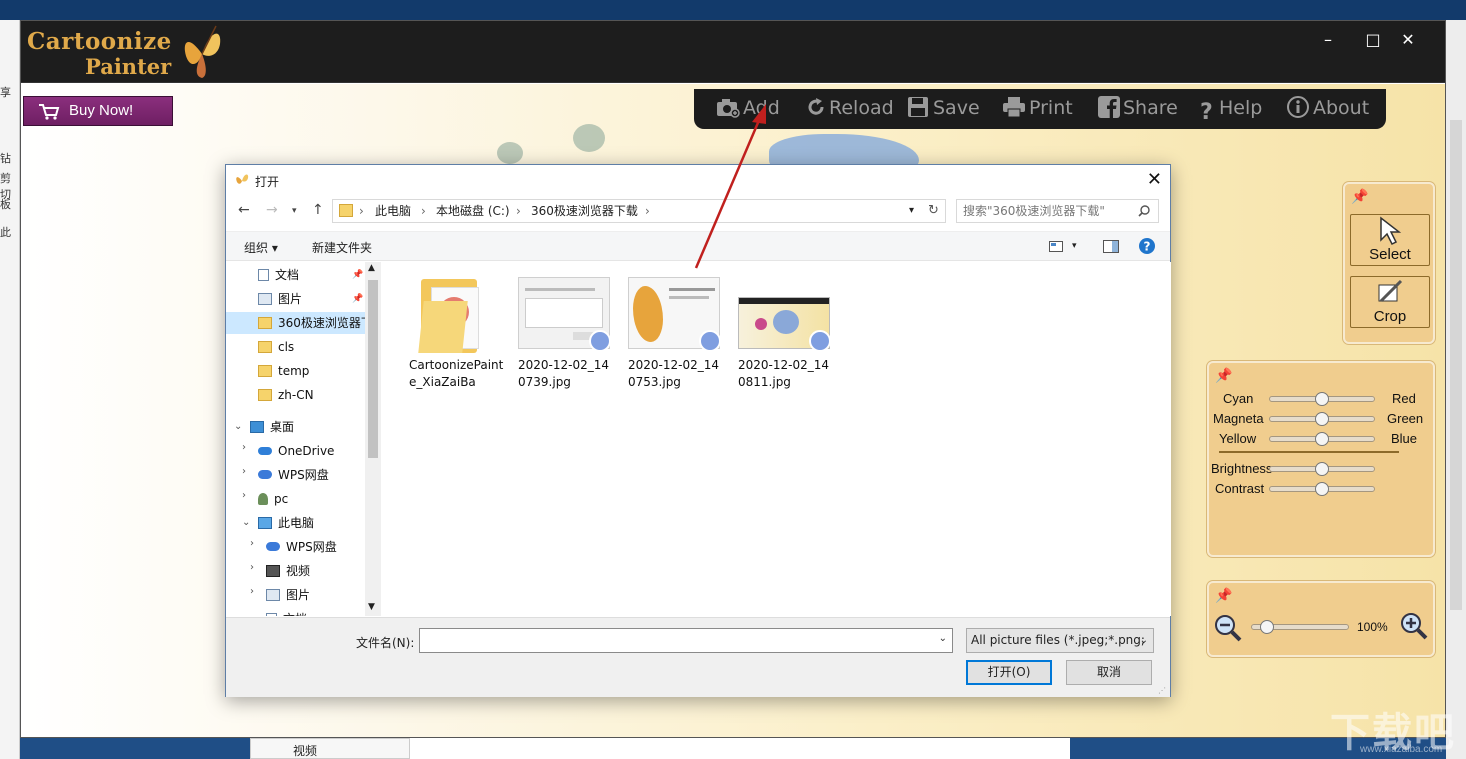 Image resolution: width=1466 pixels, height=759 pixels. I want to click on view-options-icon, so click(1056, 246).